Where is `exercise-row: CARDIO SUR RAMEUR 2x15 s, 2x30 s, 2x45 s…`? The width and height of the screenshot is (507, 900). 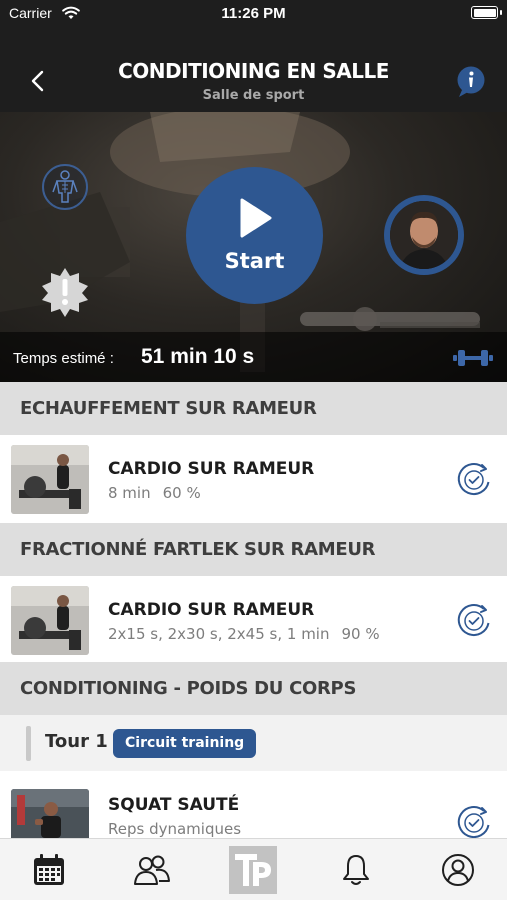 exercise-row: CARDIO SUR RAMEUR 2x15 s, 2x30 s, 2x45 s… is located at coordinates (253, 620).